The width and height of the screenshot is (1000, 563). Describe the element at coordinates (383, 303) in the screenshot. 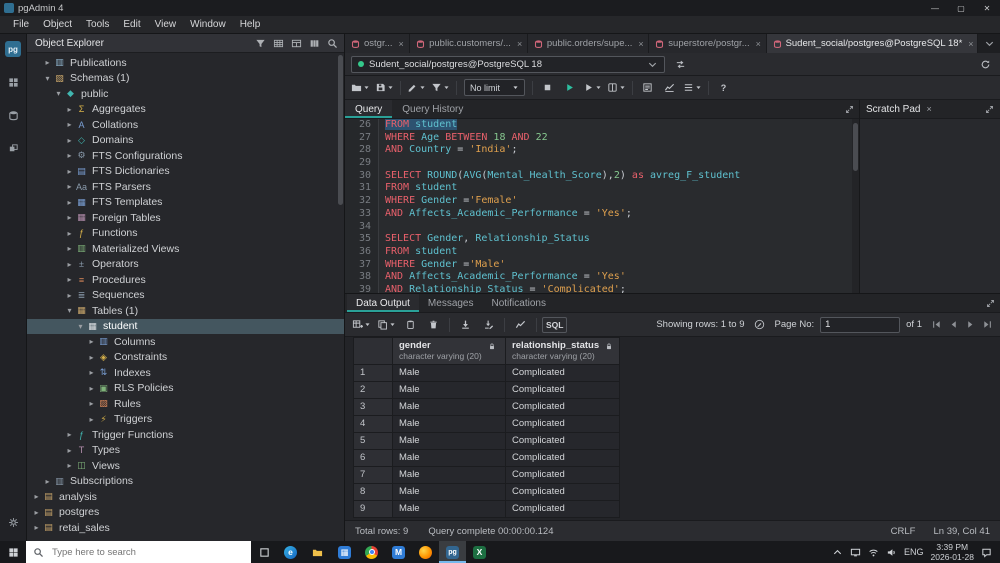

I see `tab-data-output: Data Output` at that location.